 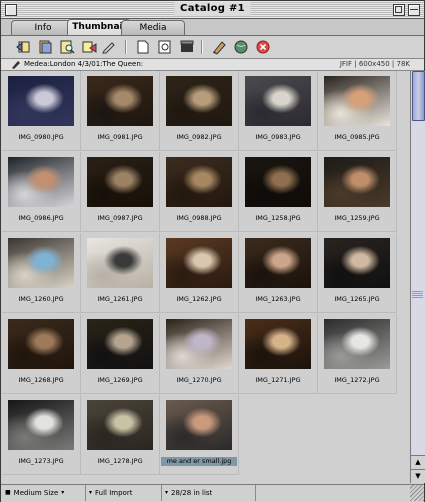 I want to click on thumbnail-cell: me and er small.jpg, so click(x=199, y=435).